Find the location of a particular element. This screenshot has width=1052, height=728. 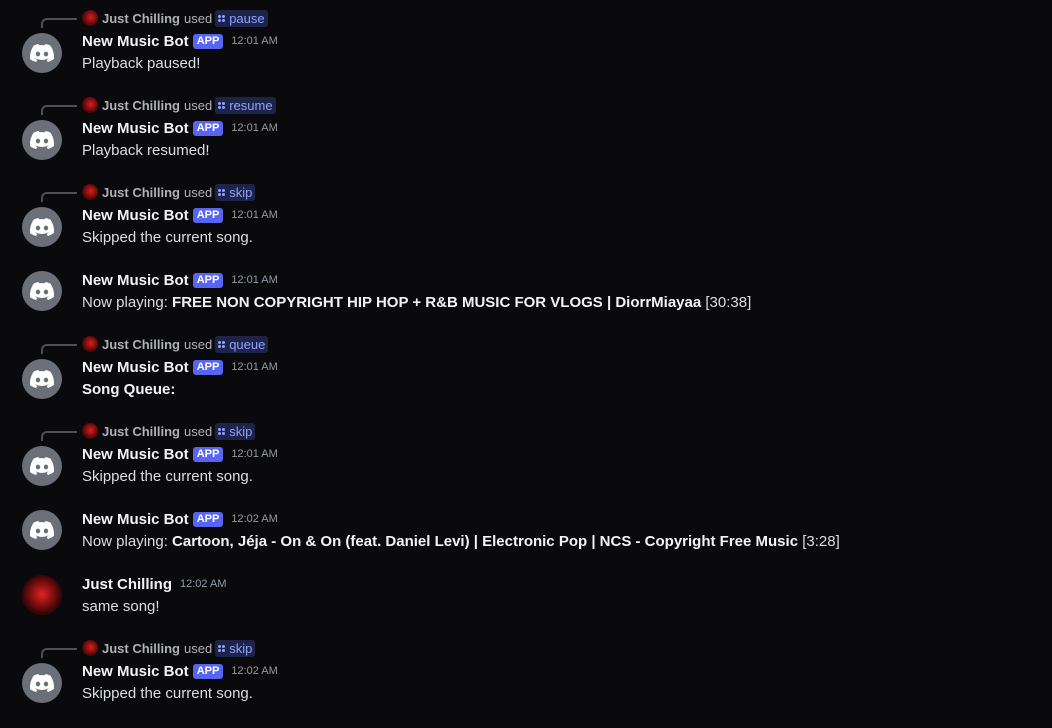

message-content: same song! is located at coordinates (121, 606).